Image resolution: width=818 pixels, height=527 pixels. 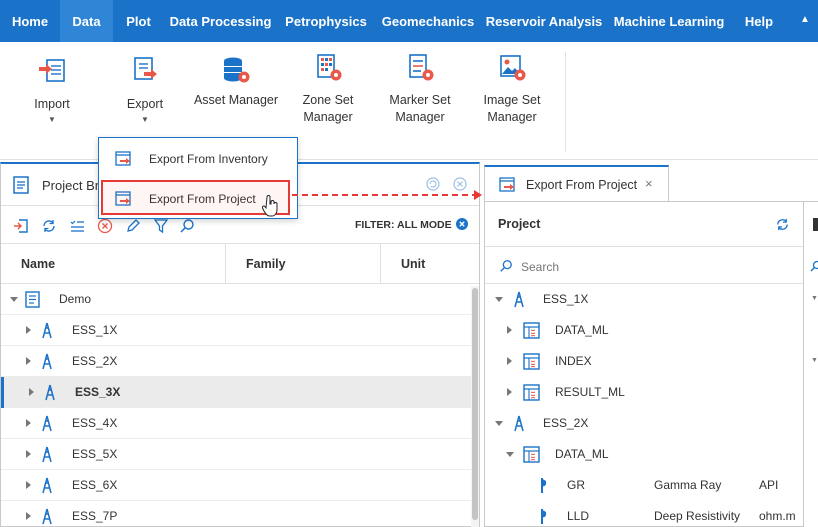 I want to click on list-check-icon, so click(x=77, y=226).